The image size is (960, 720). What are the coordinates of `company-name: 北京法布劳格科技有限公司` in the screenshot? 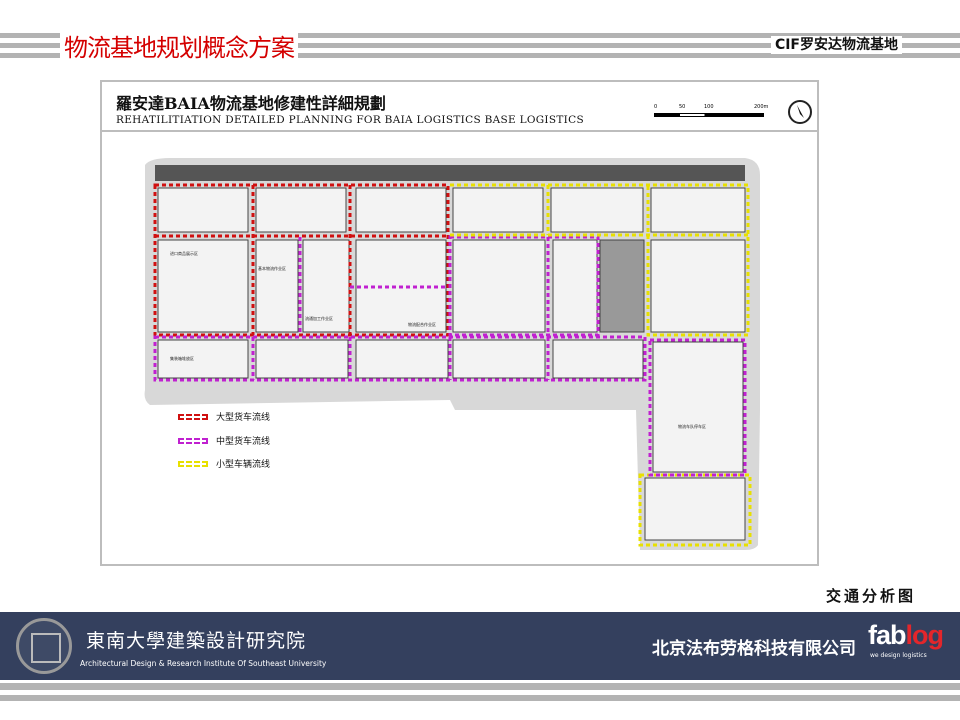 It's located at (754, 649).